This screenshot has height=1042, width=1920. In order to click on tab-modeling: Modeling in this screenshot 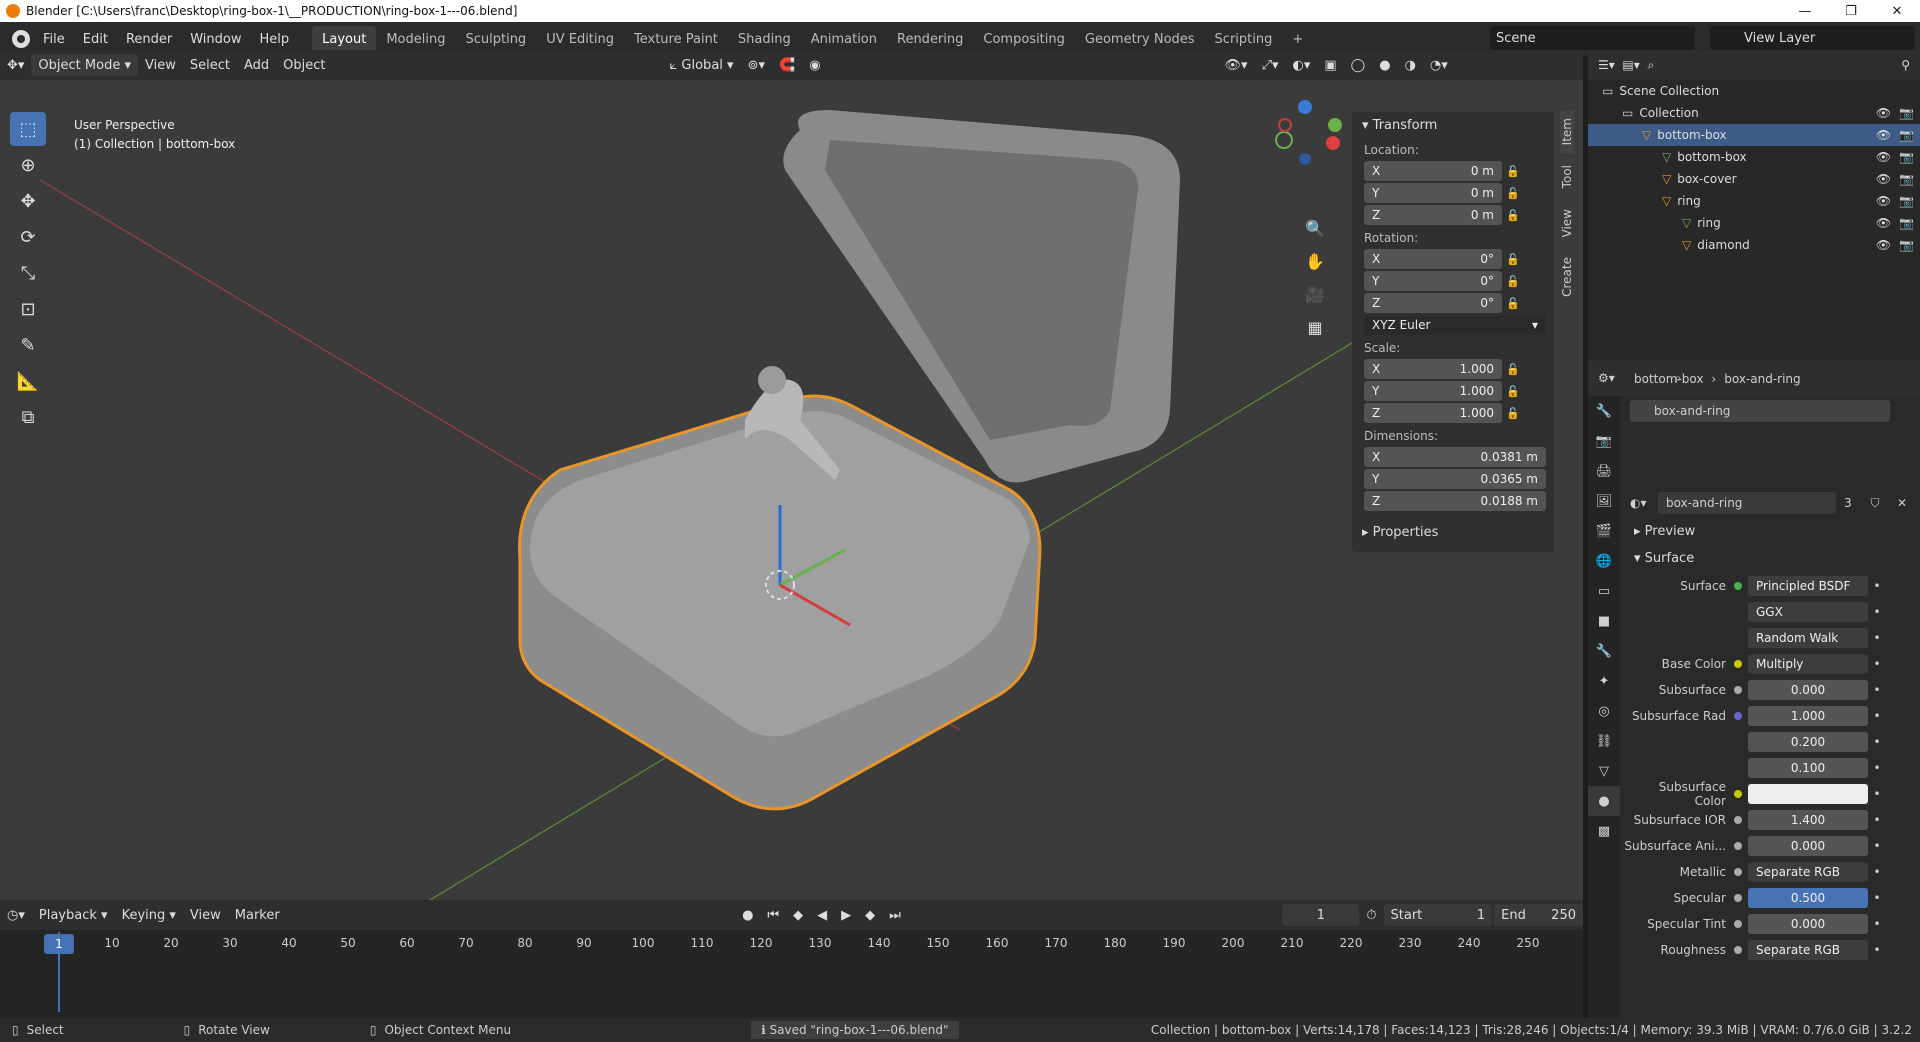, I will do `click(415, 39)`.